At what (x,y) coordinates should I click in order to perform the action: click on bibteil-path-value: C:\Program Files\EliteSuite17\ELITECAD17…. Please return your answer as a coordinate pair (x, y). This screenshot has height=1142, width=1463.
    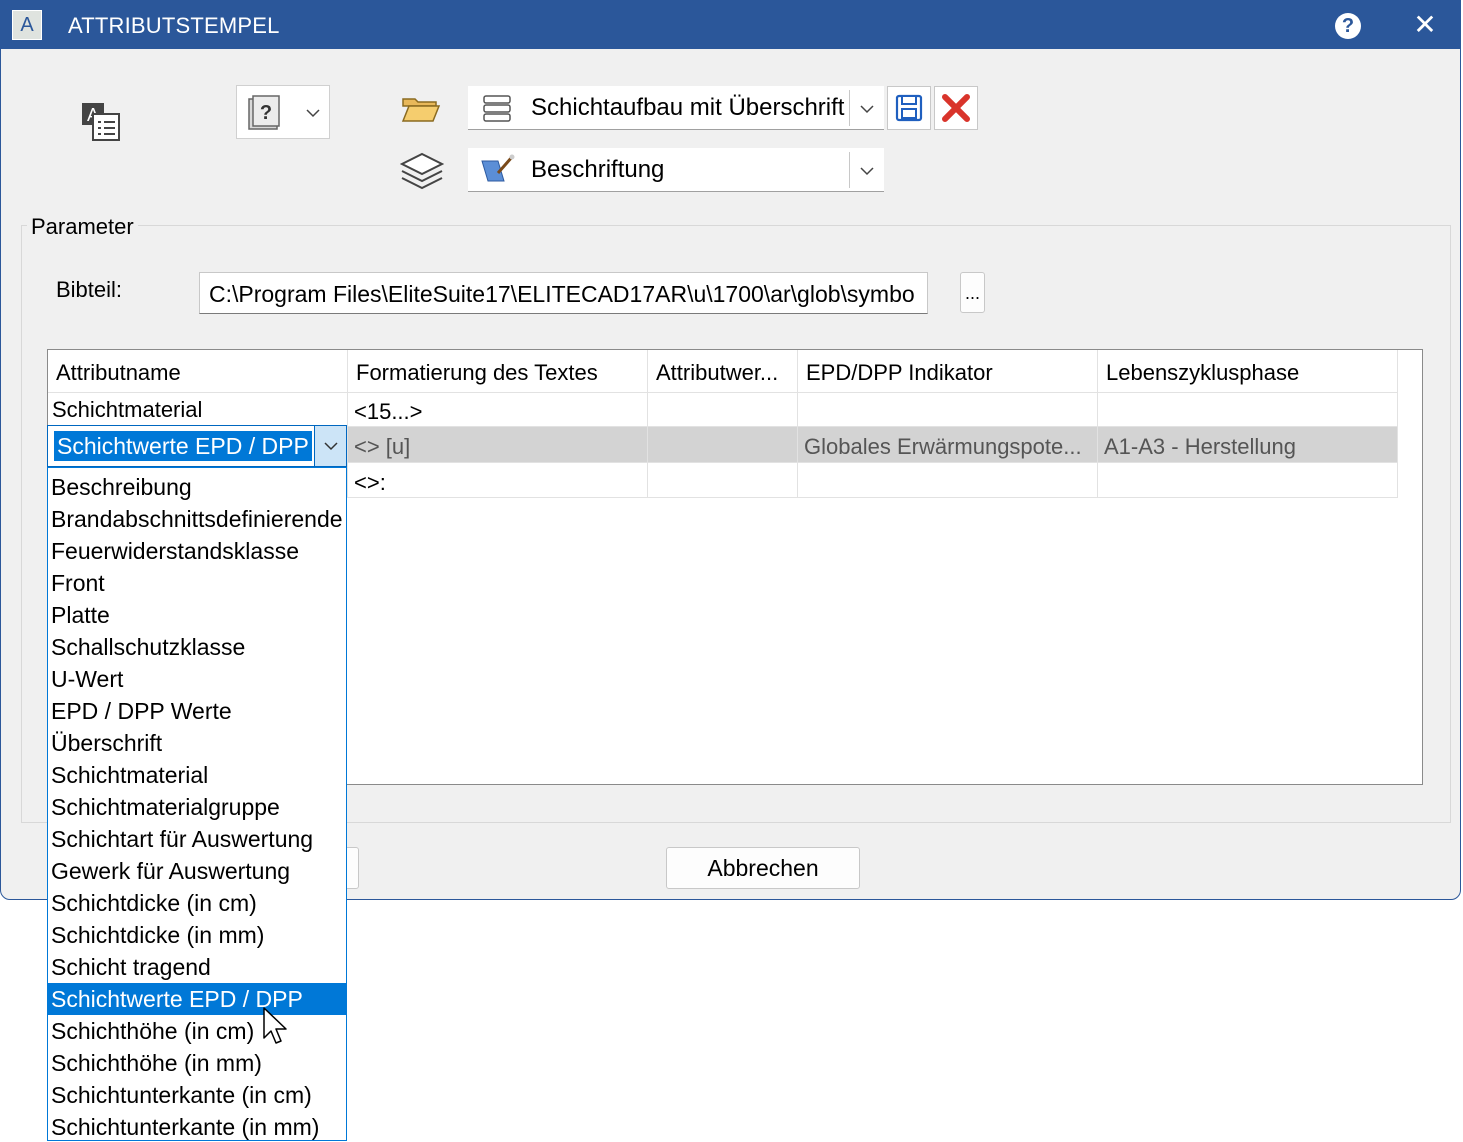
    Looking at the image, I should click on (562, 294).